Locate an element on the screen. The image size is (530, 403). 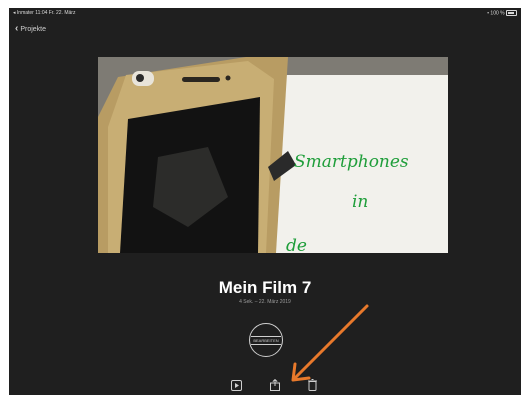
project-title: Mein Film 7 is located at coordinates (265, 287).